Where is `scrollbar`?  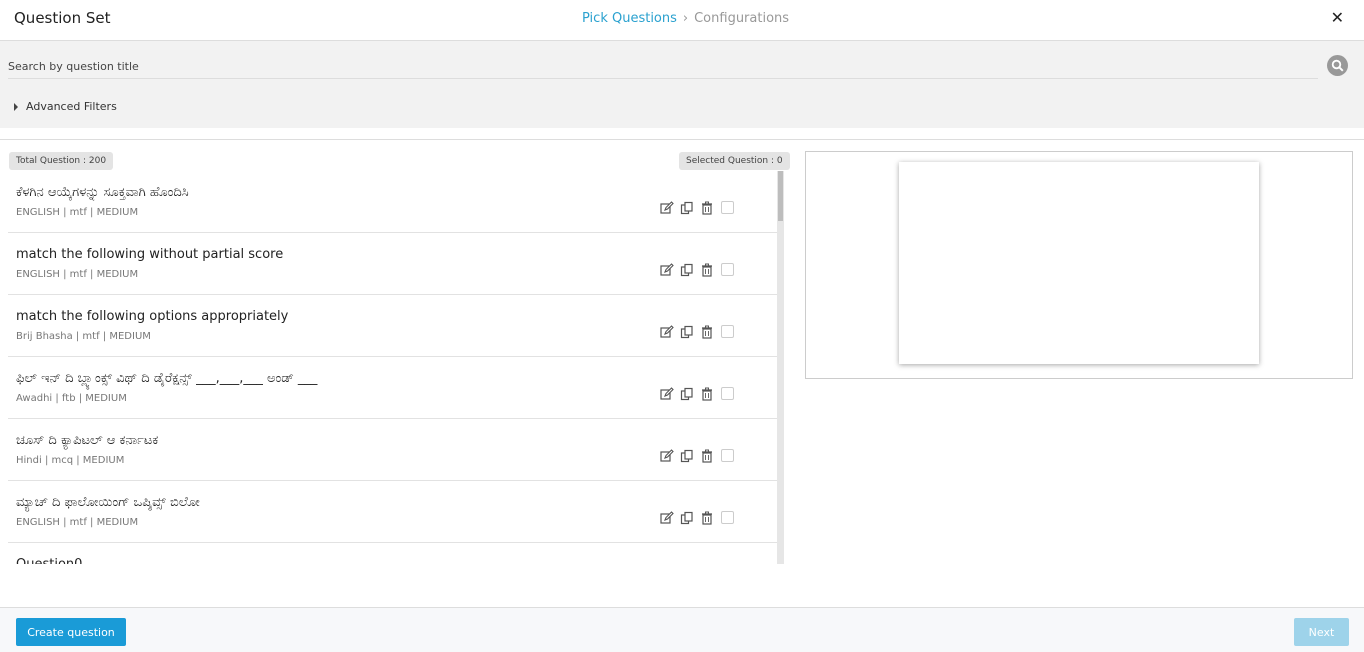
scrollbar is located at coordinates (780, 367).